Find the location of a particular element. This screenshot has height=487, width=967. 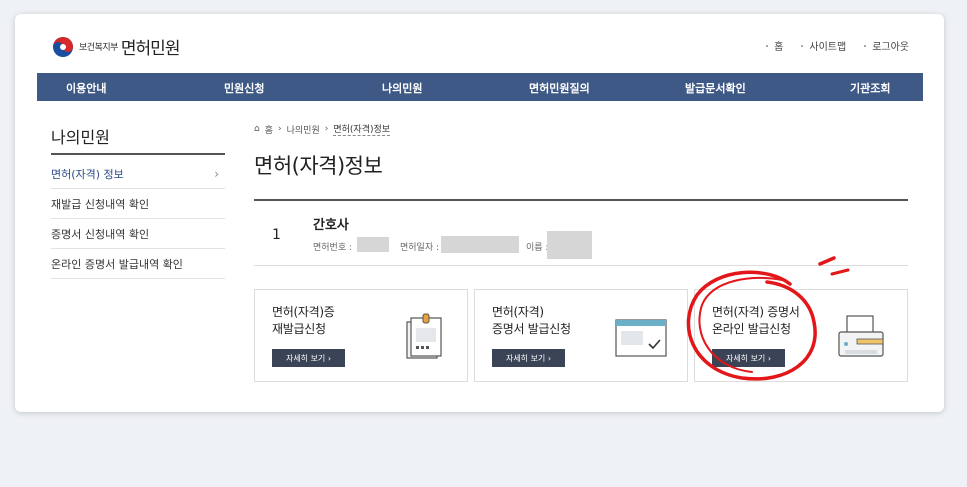

sitemap-link-label: 사이트맵 is located at coordinates (828, 47).